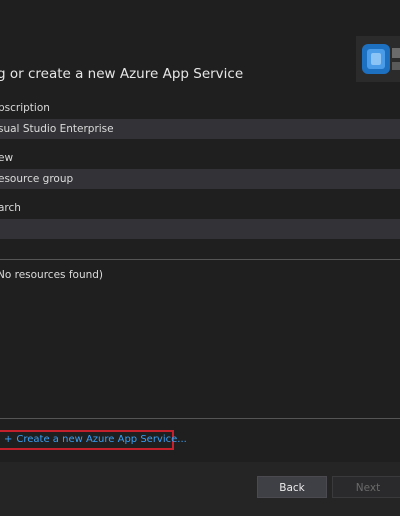 This screenshot has width=400, height=516. I want to click on next-button: Next, so click(366, 487).